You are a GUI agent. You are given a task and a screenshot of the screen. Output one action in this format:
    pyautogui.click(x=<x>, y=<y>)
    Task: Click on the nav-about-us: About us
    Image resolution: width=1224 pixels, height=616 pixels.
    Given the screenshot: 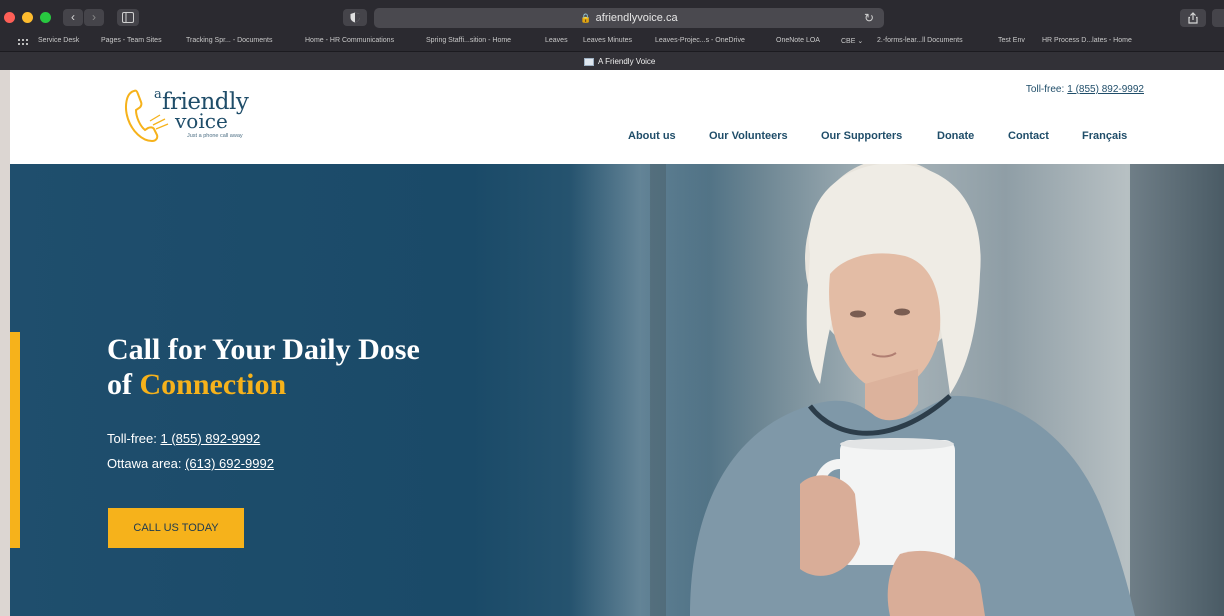 What is the action you would take?
    pyautogui.click(x=652, y=136)
    